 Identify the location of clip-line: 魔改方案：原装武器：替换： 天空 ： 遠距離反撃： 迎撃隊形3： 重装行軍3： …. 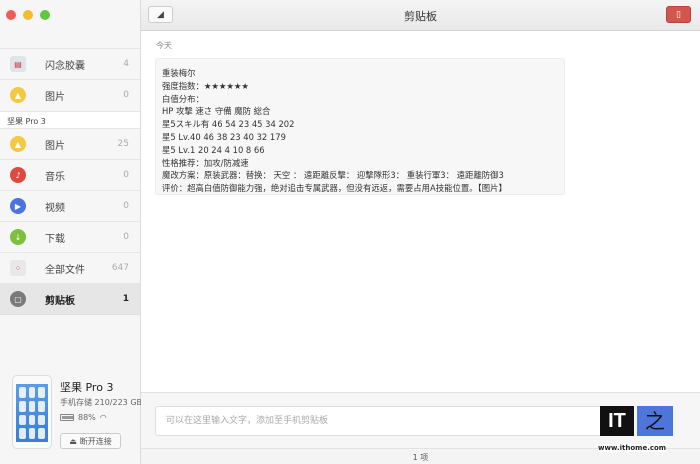
(333, 175).